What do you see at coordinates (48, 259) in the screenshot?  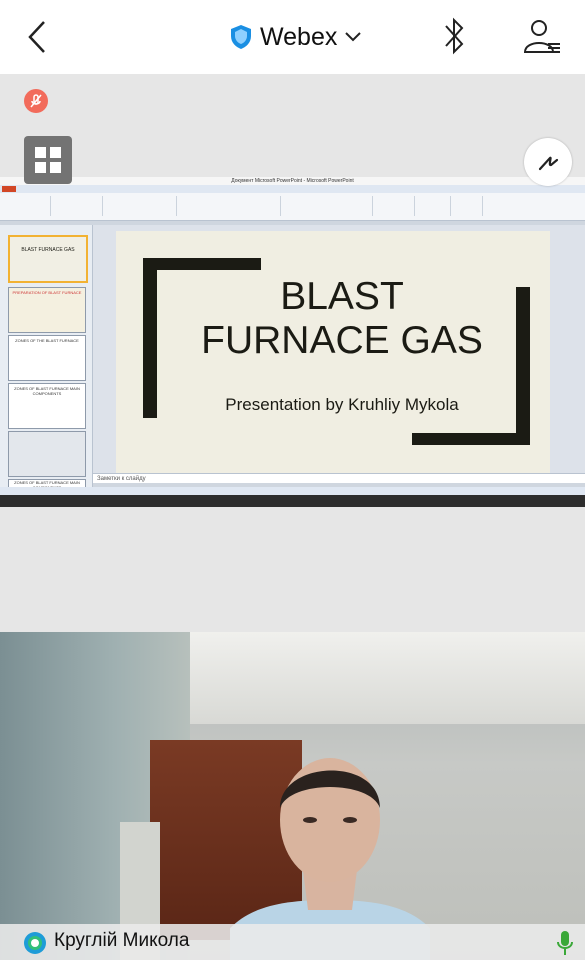 I see `slide-thumbnail-1: BLAST FURNACE GAS` at bounding box center [48, 259].